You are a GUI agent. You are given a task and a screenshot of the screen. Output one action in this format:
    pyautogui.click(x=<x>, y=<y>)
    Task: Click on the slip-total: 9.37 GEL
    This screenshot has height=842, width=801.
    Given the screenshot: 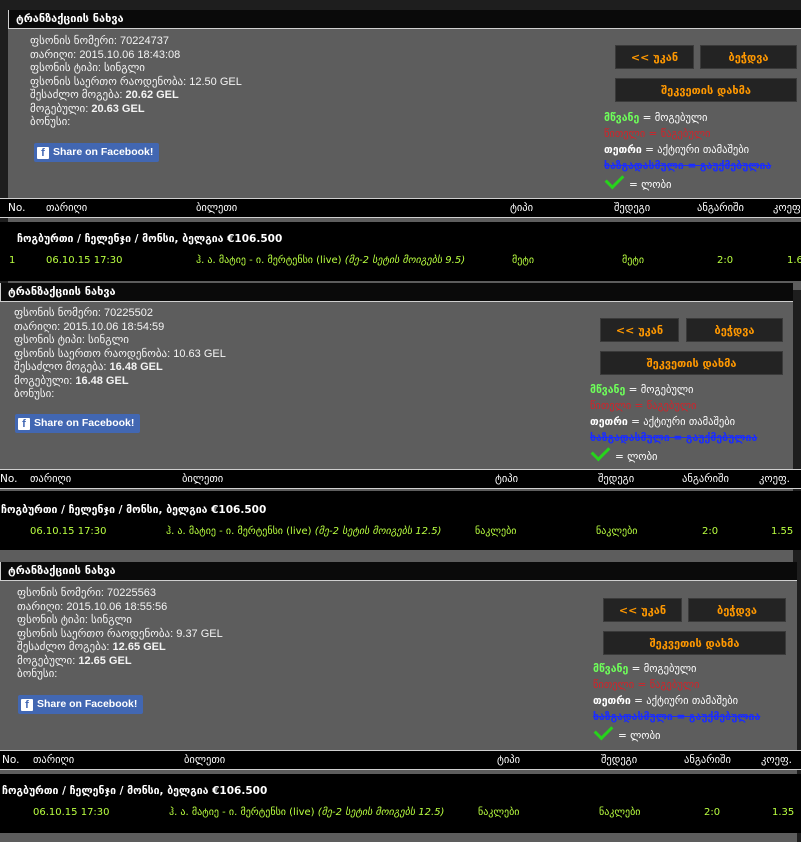 What is the action you would take?
    pyautogui.click(x=199, y=633)
    